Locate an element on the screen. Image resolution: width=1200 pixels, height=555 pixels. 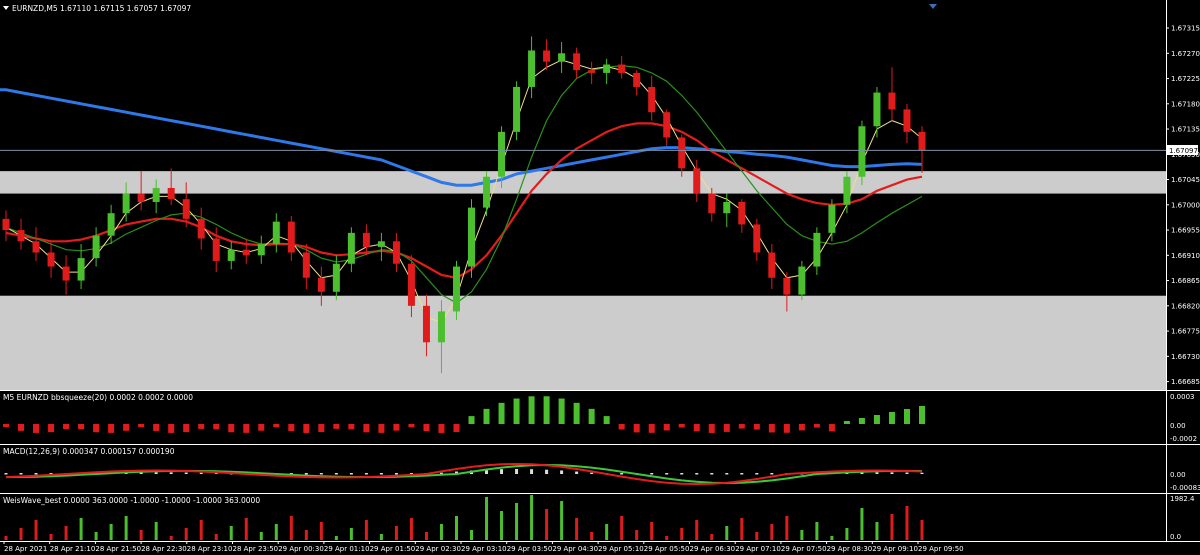
time-tick-label: 29 Apr 00:30 is located at coordinates (301, 549).